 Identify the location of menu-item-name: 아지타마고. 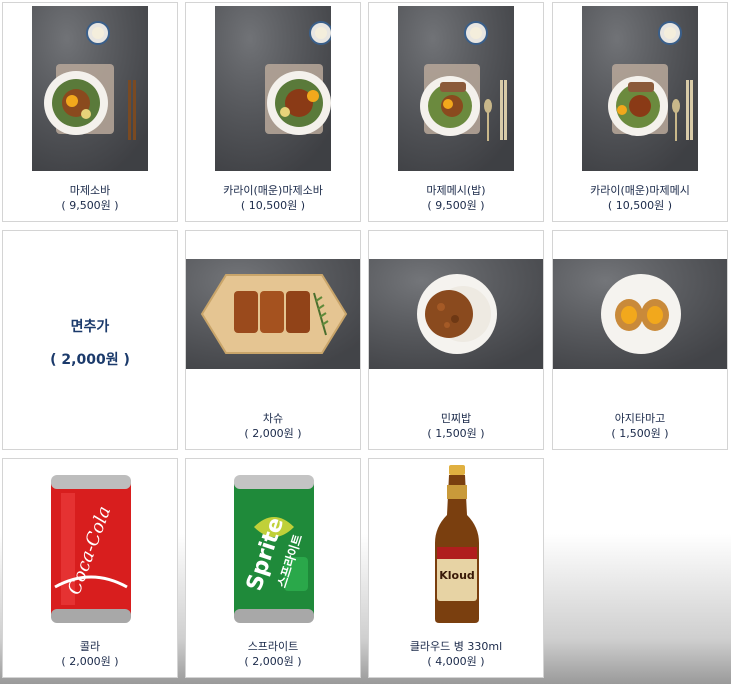
(640, 418).